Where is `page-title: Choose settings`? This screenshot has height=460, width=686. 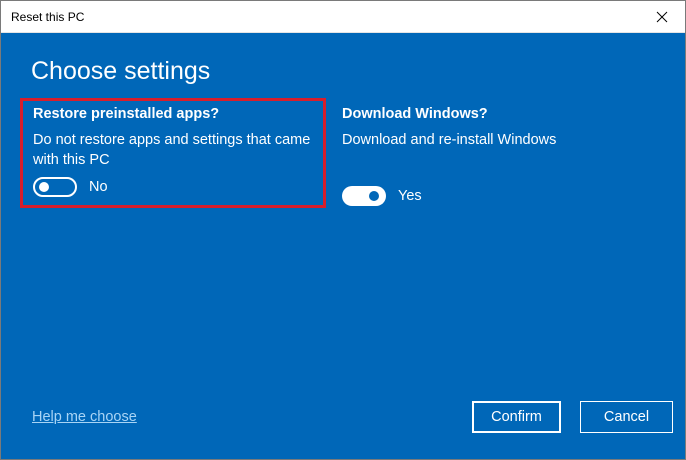 page-title: Choose settings is located at coordinates (121, 71).